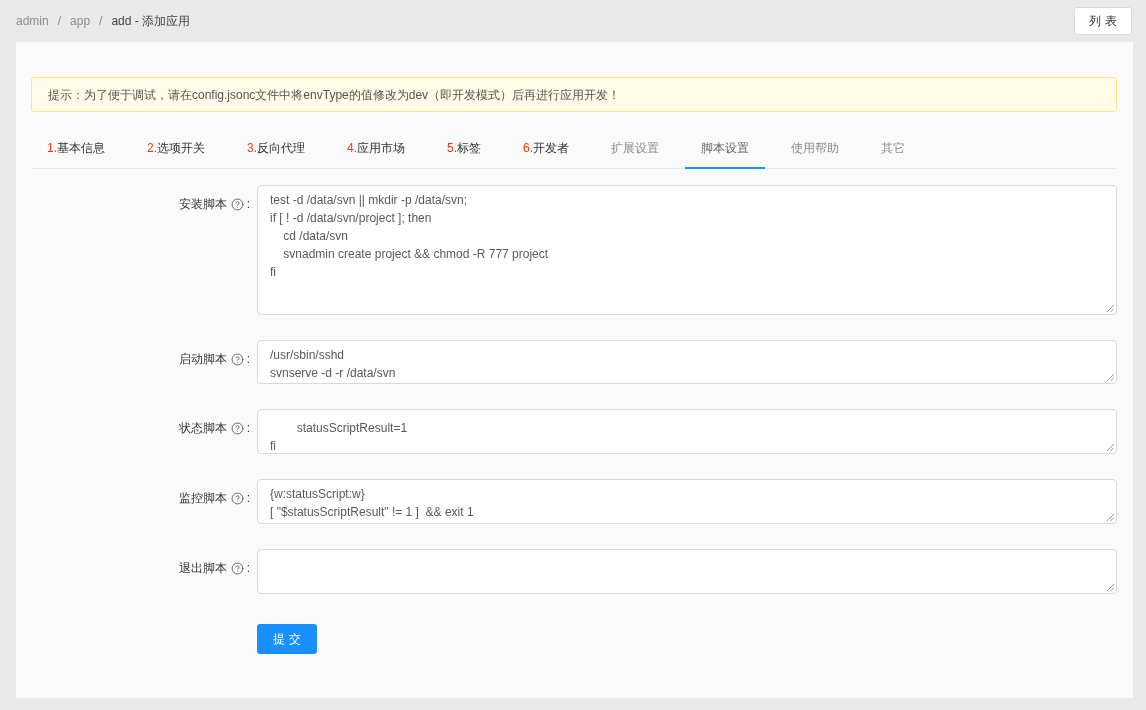 The height and width of the screenshot is (710, 1146). What do you see at coordinates (546, 148) in the screenshot?
I see `tab: 6.开发者` at bounding box center [546, 148].